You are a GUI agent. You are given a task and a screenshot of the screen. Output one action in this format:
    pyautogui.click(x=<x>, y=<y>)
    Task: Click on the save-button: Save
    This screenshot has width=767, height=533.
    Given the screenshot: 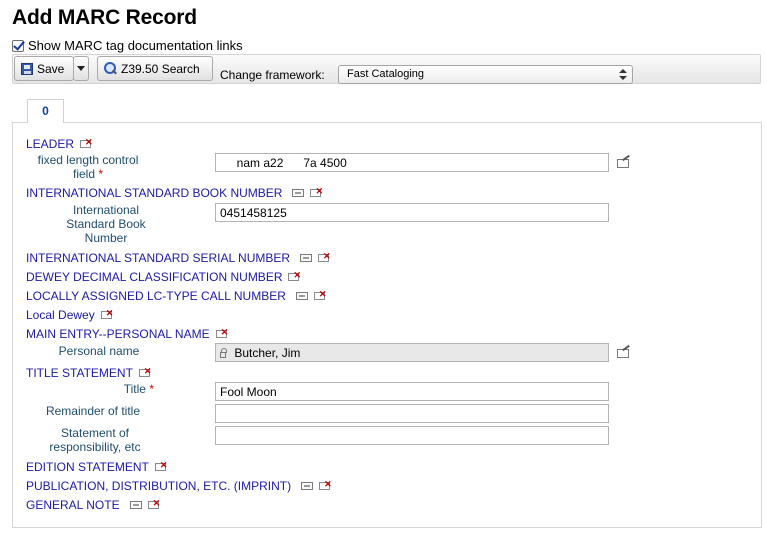 What is the action you would take?
    pyautogui.click(x=44, y=68)
    